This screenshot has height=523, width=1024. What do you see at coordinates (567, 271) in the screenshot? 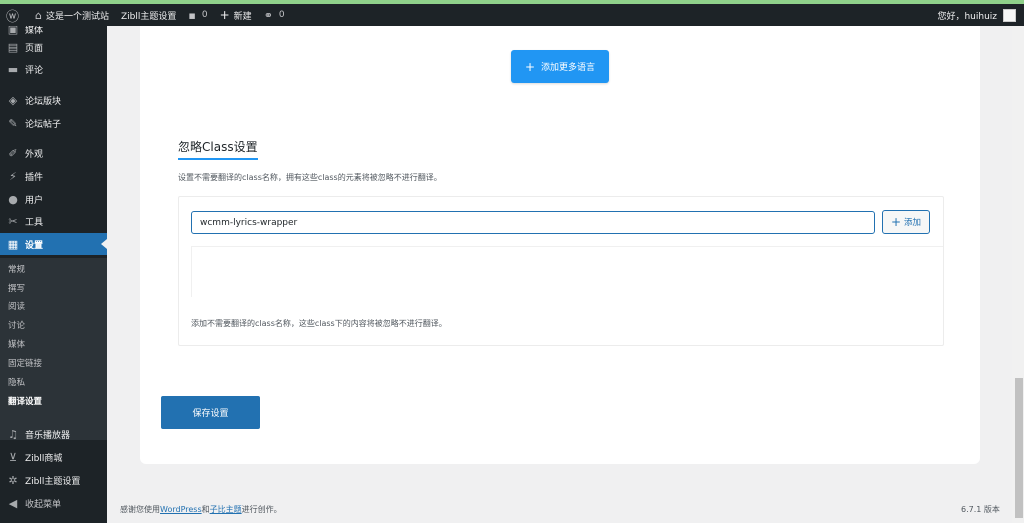
I see `class-list` at bounding box center [567, 271].